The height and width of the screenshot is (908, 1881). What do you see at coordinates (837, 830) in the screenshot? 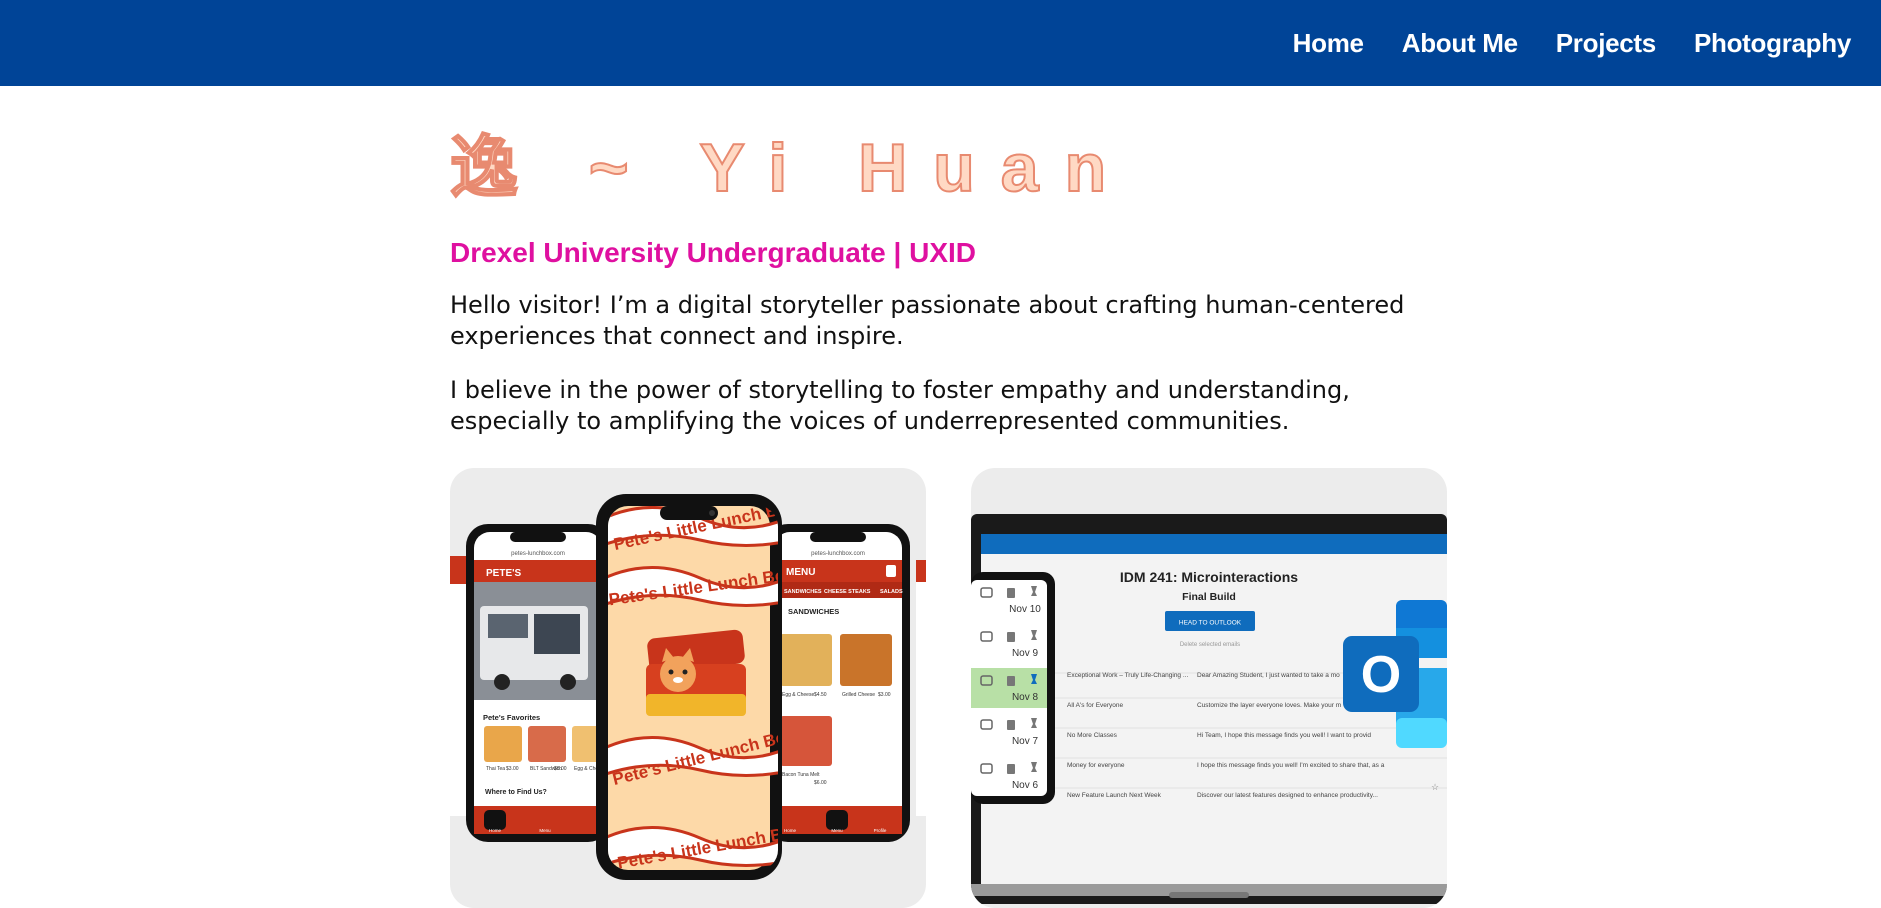
I see `right-nav-menu: Menu` at bounding box center [837, 830].